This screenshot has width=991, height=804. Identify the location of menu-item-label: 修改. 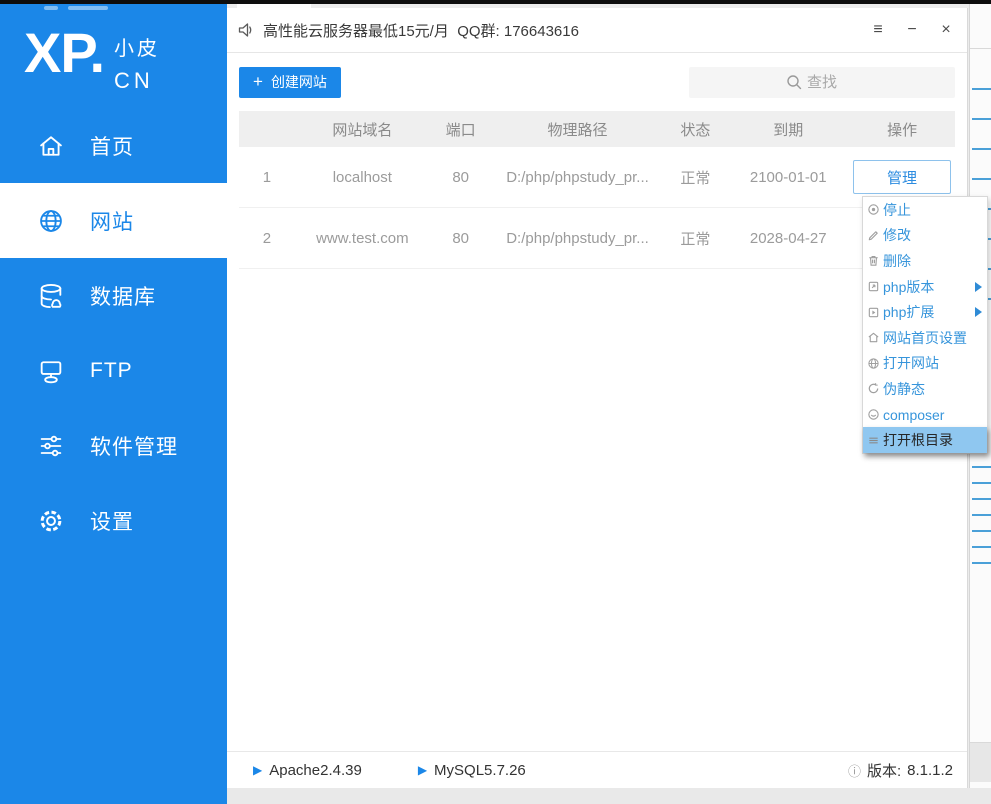
(897, 235).